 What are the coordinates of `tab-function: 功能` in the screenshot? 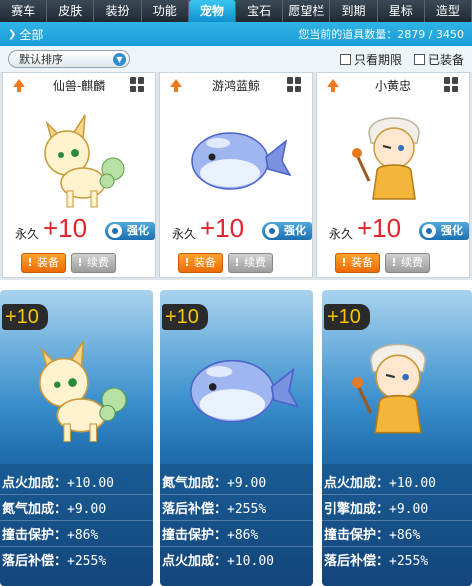 It's located at (165, 11).